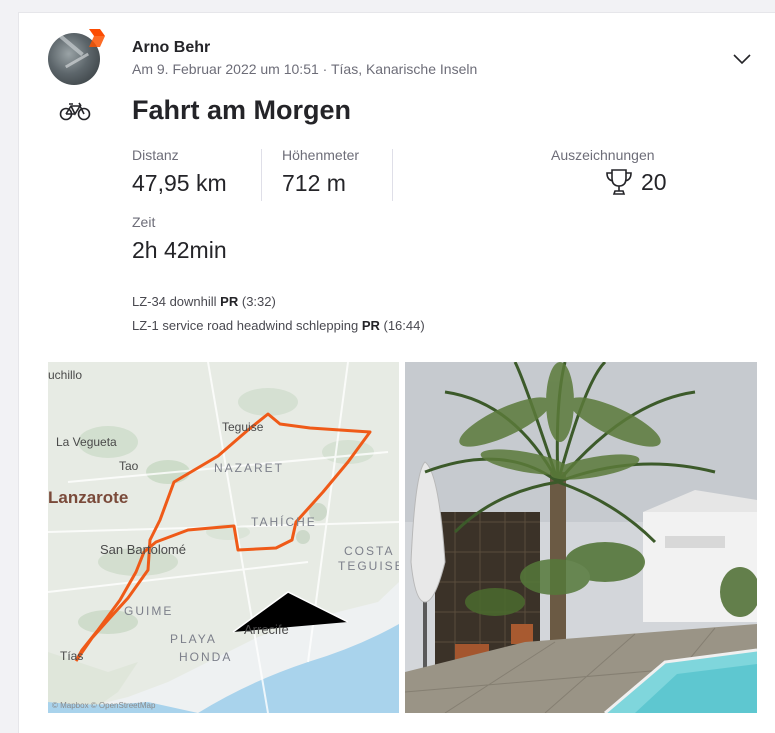 This screenshot has width=775, height=733. I want to click on segment-name: LZ-1 service road headwind schlepping, so click(245, 325).